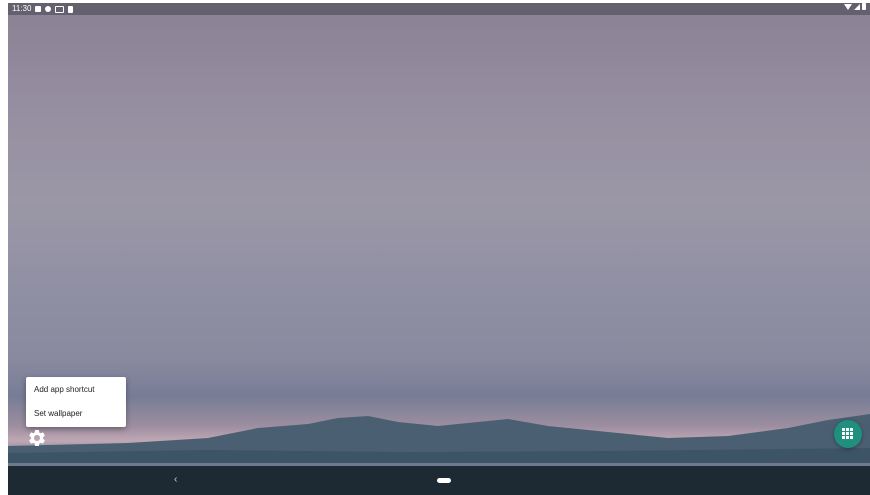 This screenshot has width=870, height=495. I want to click on status-bar: 11:30, so click(439, 9).